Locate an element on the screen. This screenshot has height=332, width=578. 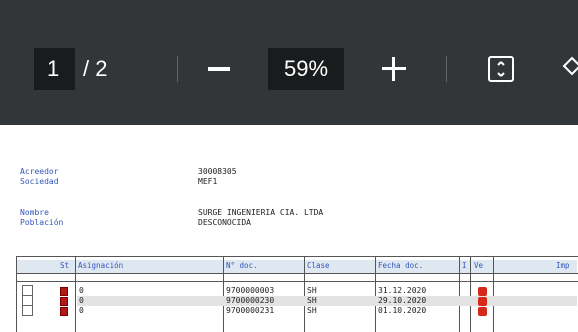
column-header-ve: Ve is located at coordinates (479, 265).